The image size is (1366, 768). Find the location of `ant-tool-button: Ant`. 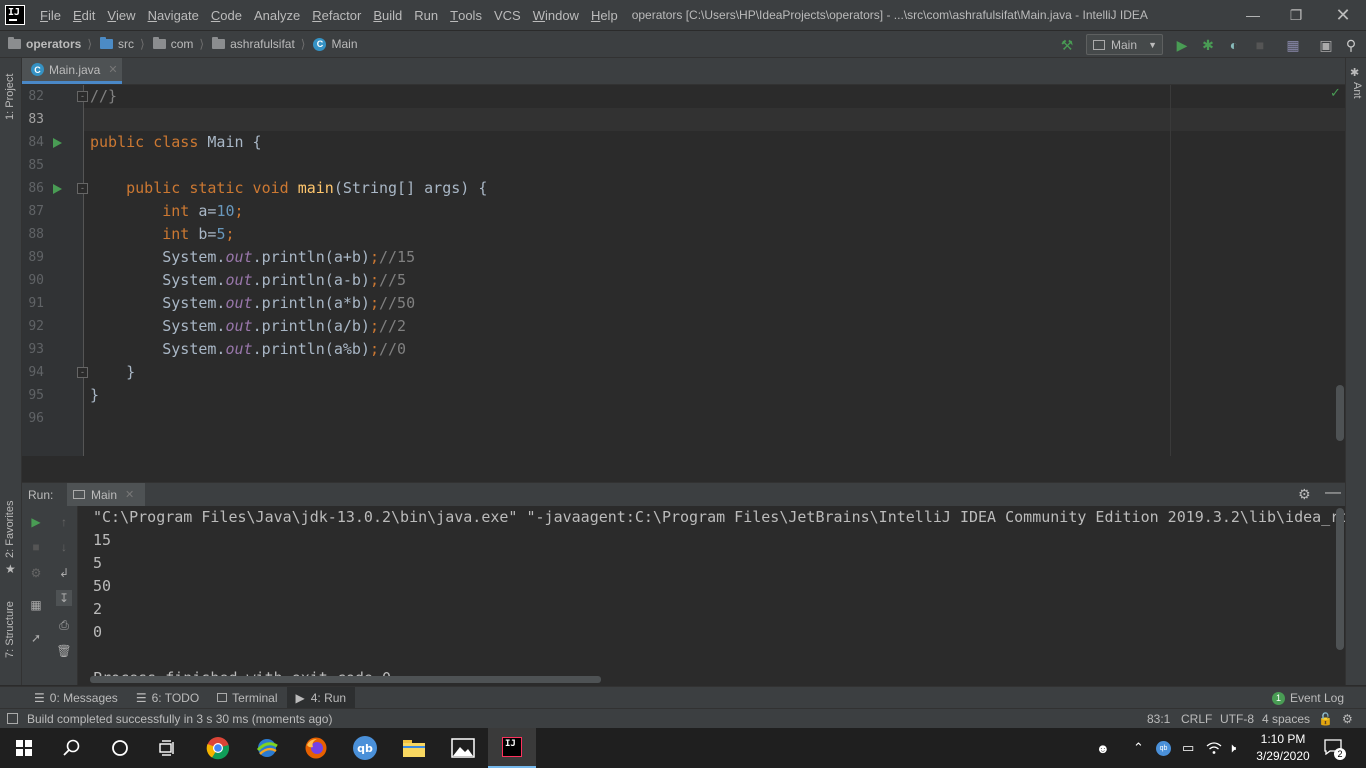

ant-tool-button: Ant is located at coordinates (1357, 90).